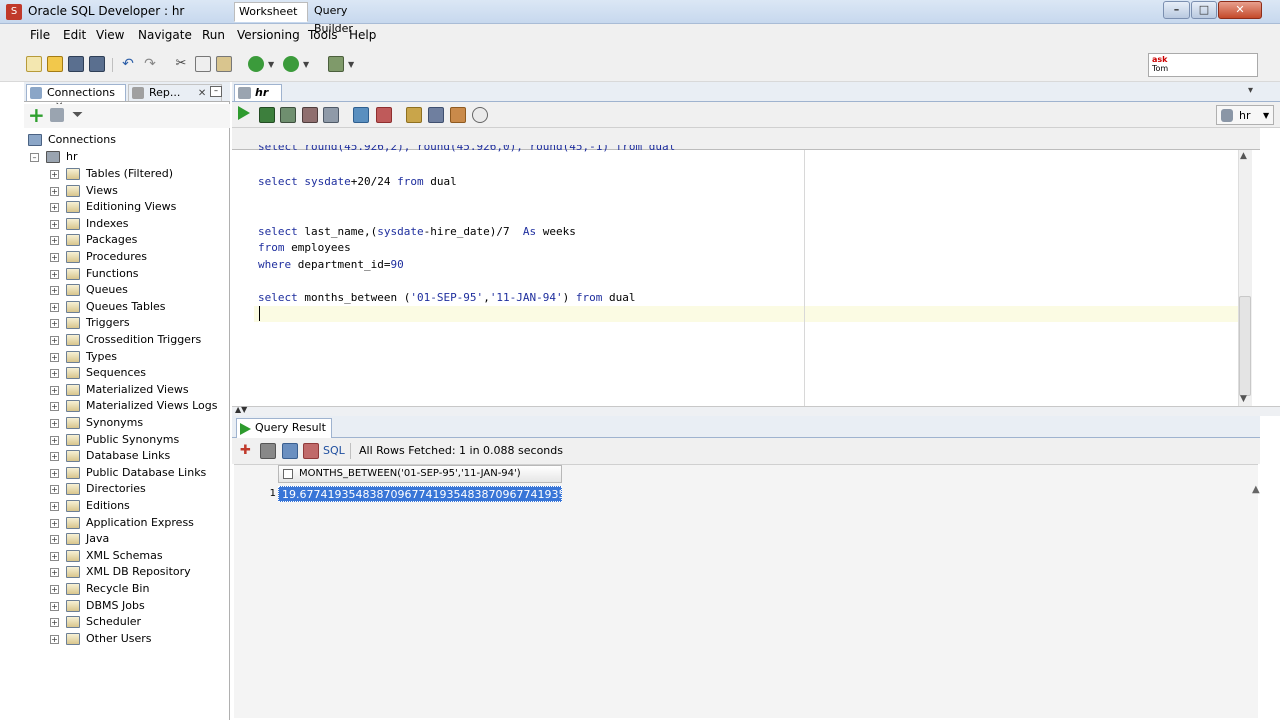 Image resolution: width=1280 pixels, height=720 pixels. Describe the element at coordinates (34, 64) in the screenshot. I see `new-icon` at that location.